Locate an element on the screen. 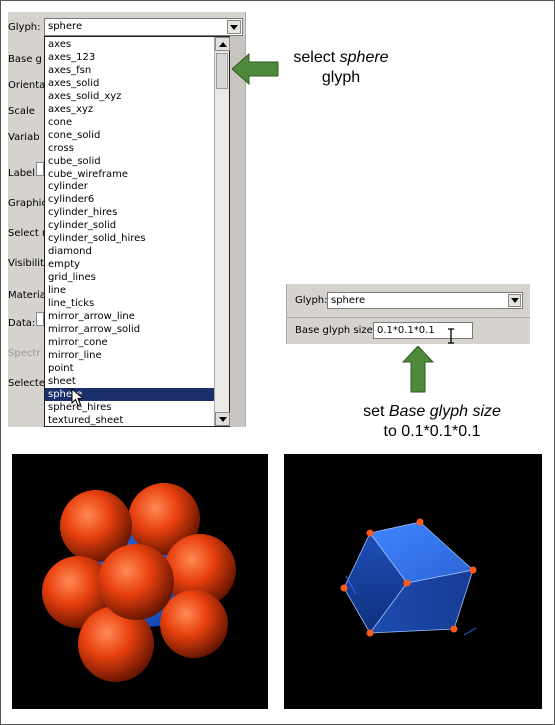 The width and height of the screenshot is (555, 725). glyph-dropdown-value: sphere is located at coordinates (65, 26).